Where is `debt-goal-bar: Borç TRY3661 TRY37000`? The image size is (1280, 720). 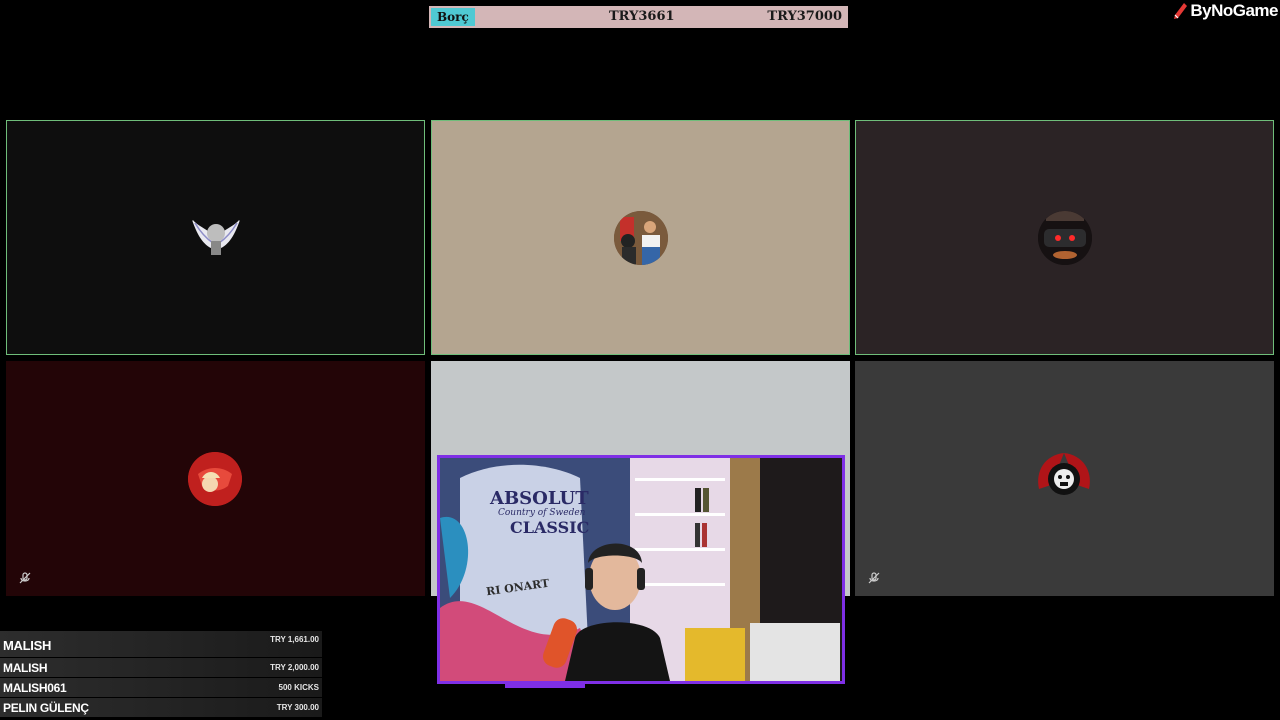
debt-goal-bar: Borç TRY3661 TRY37000 is located at coordinates (638, 17).